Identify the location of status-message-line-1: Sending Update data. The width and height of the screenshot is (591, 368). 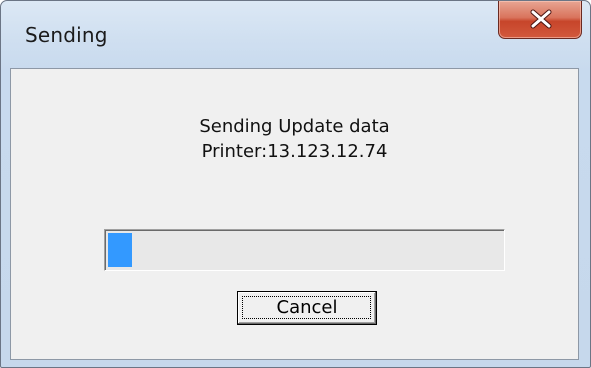
(294, 126).